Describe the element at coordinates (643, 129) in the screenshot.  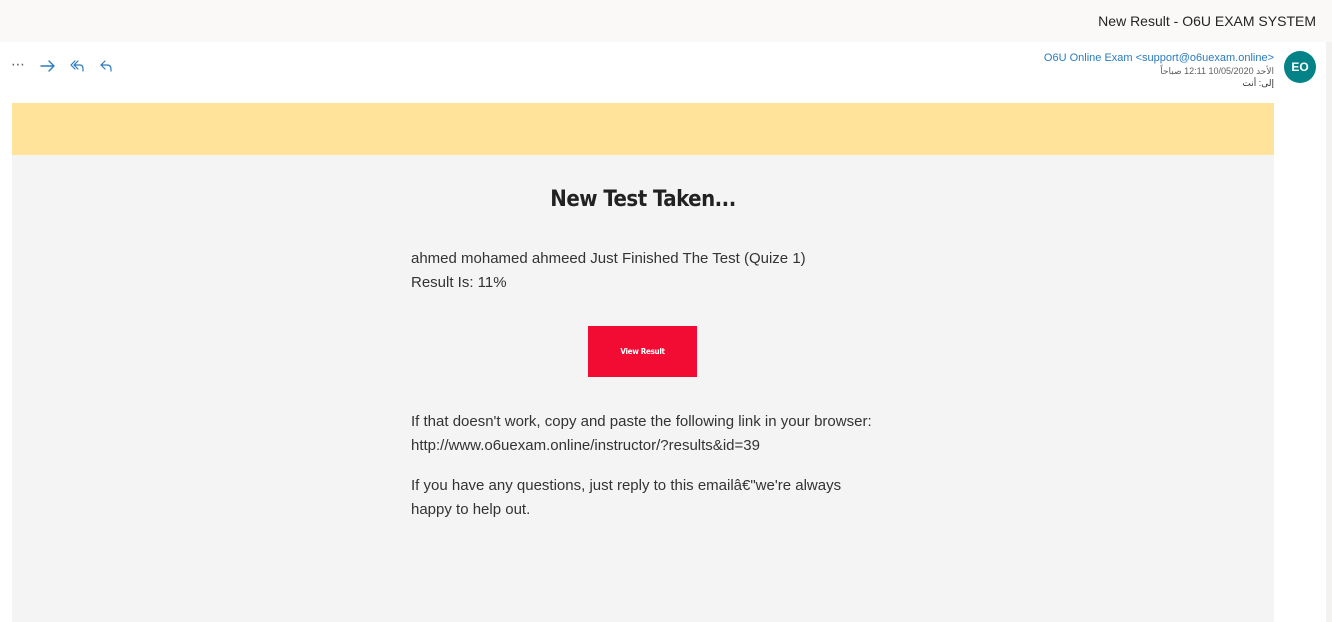
I see `email-banner` at that location.